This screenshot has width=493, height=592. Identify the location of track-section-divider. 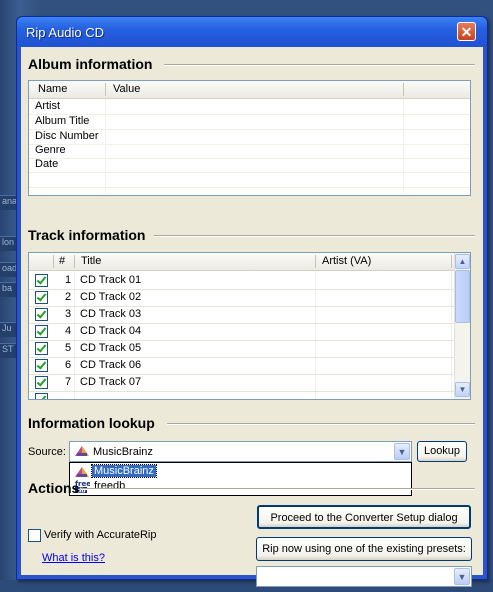
(314, 236).